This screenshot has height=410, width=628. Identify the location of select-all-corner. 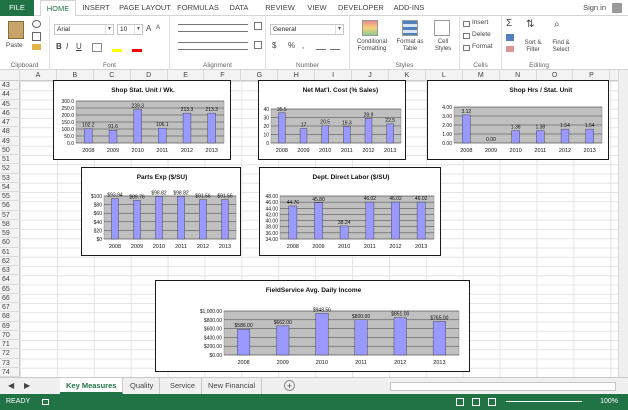
(10, 75).